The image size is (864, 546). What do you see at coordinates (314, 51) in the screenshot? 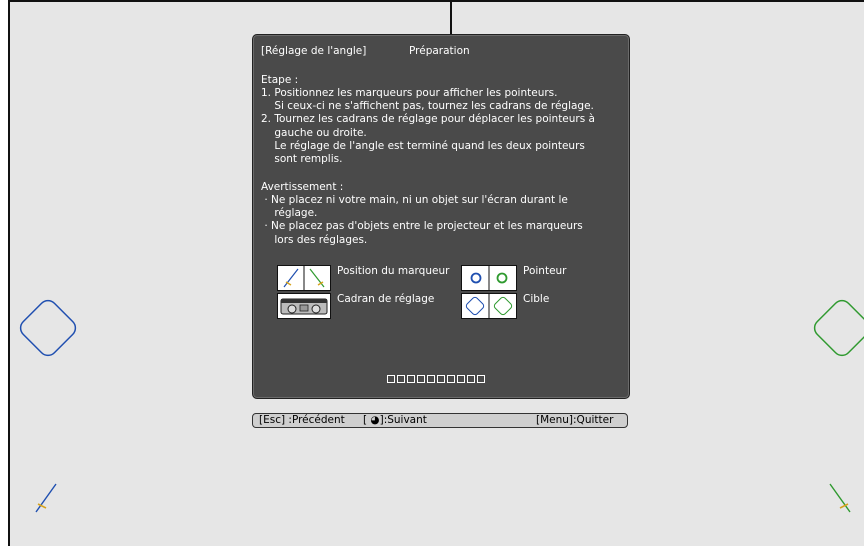
I see `panel-title: [Réglage de l'angle]` at bounding box center [314, 51].